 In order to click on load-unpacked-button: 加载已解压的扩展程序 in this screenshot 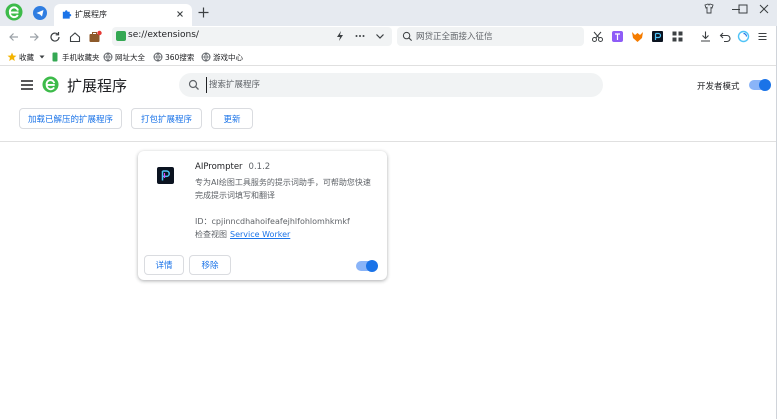, I will do `click(70, 118)`.